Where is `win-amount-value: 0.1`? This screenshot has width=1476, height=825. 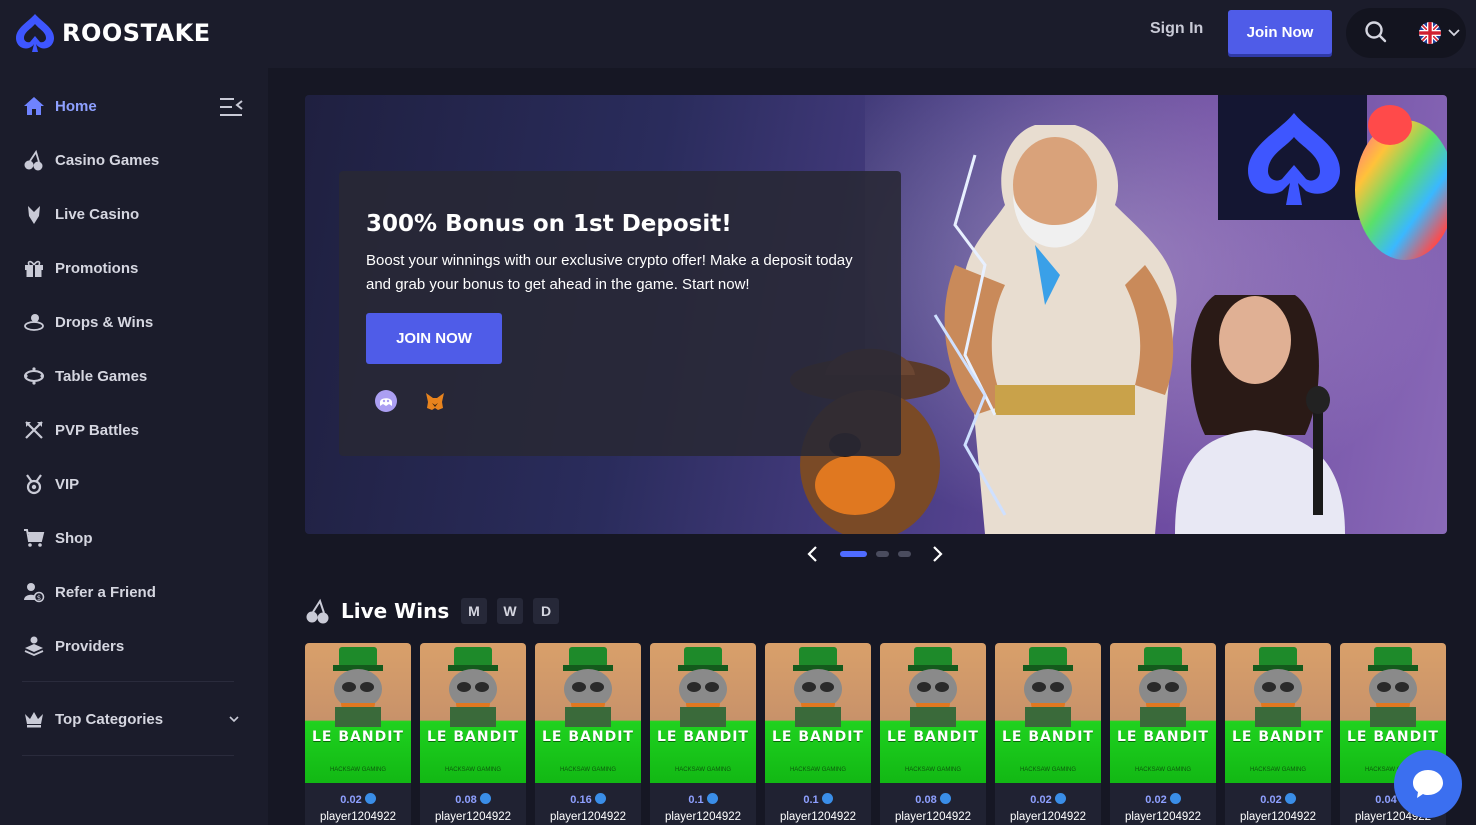
win-amount-value: 0.1 is located at coordinates (696, 800).